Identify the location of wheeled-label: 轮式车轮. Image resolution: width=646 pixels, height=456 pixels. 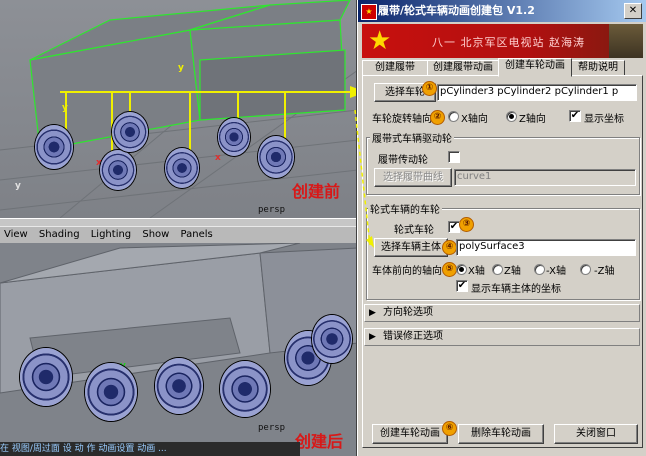
(414, 230).